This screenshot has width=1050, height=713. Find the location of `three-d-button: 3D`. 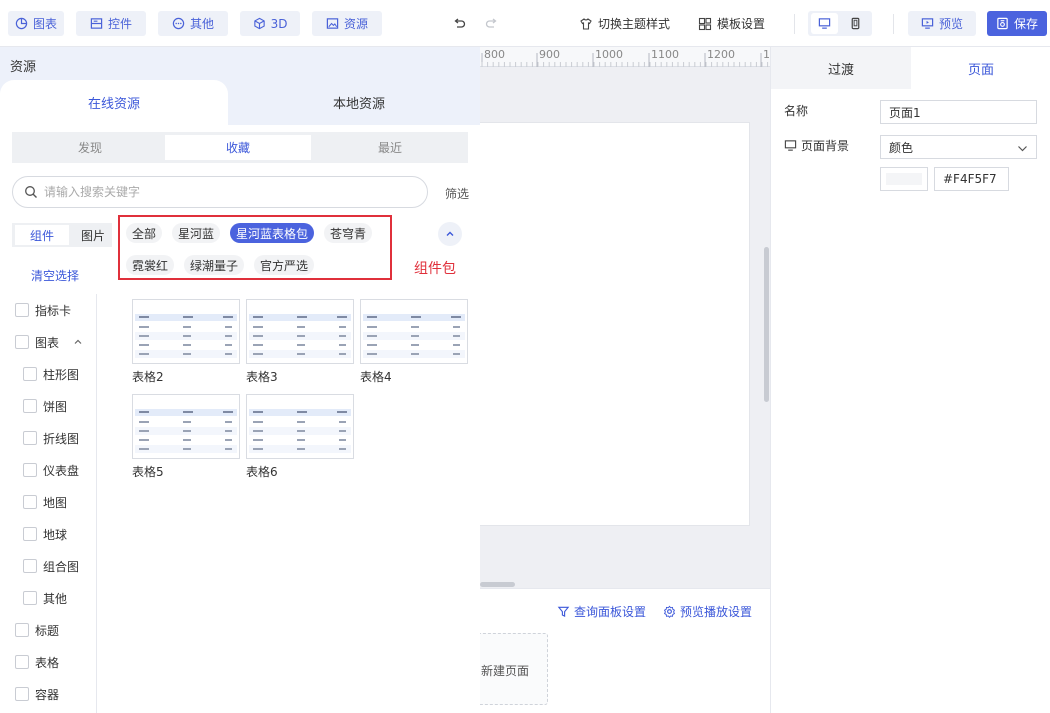

three-d-button: 3D is located at coordinates (270, 23).